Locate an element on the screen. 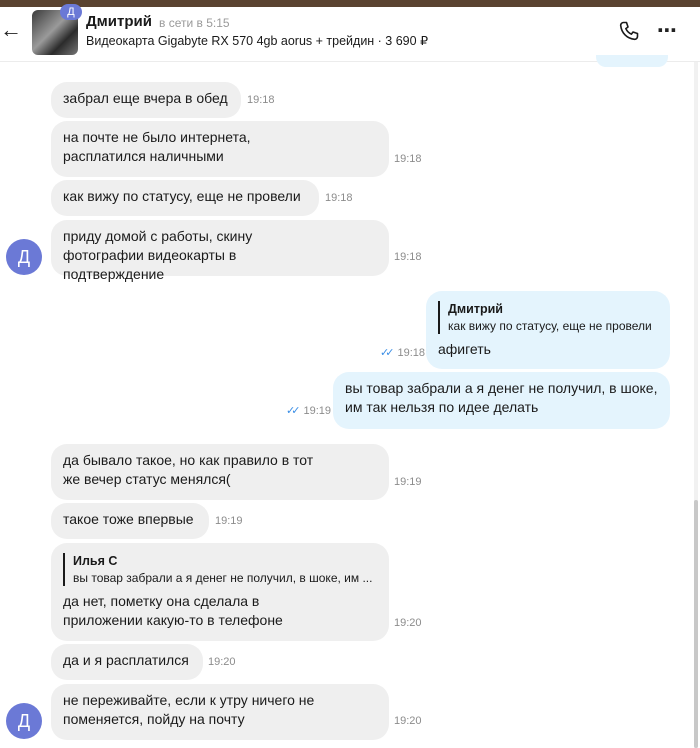  message-text: да и я расплатился is located at coordinates (126, 660).